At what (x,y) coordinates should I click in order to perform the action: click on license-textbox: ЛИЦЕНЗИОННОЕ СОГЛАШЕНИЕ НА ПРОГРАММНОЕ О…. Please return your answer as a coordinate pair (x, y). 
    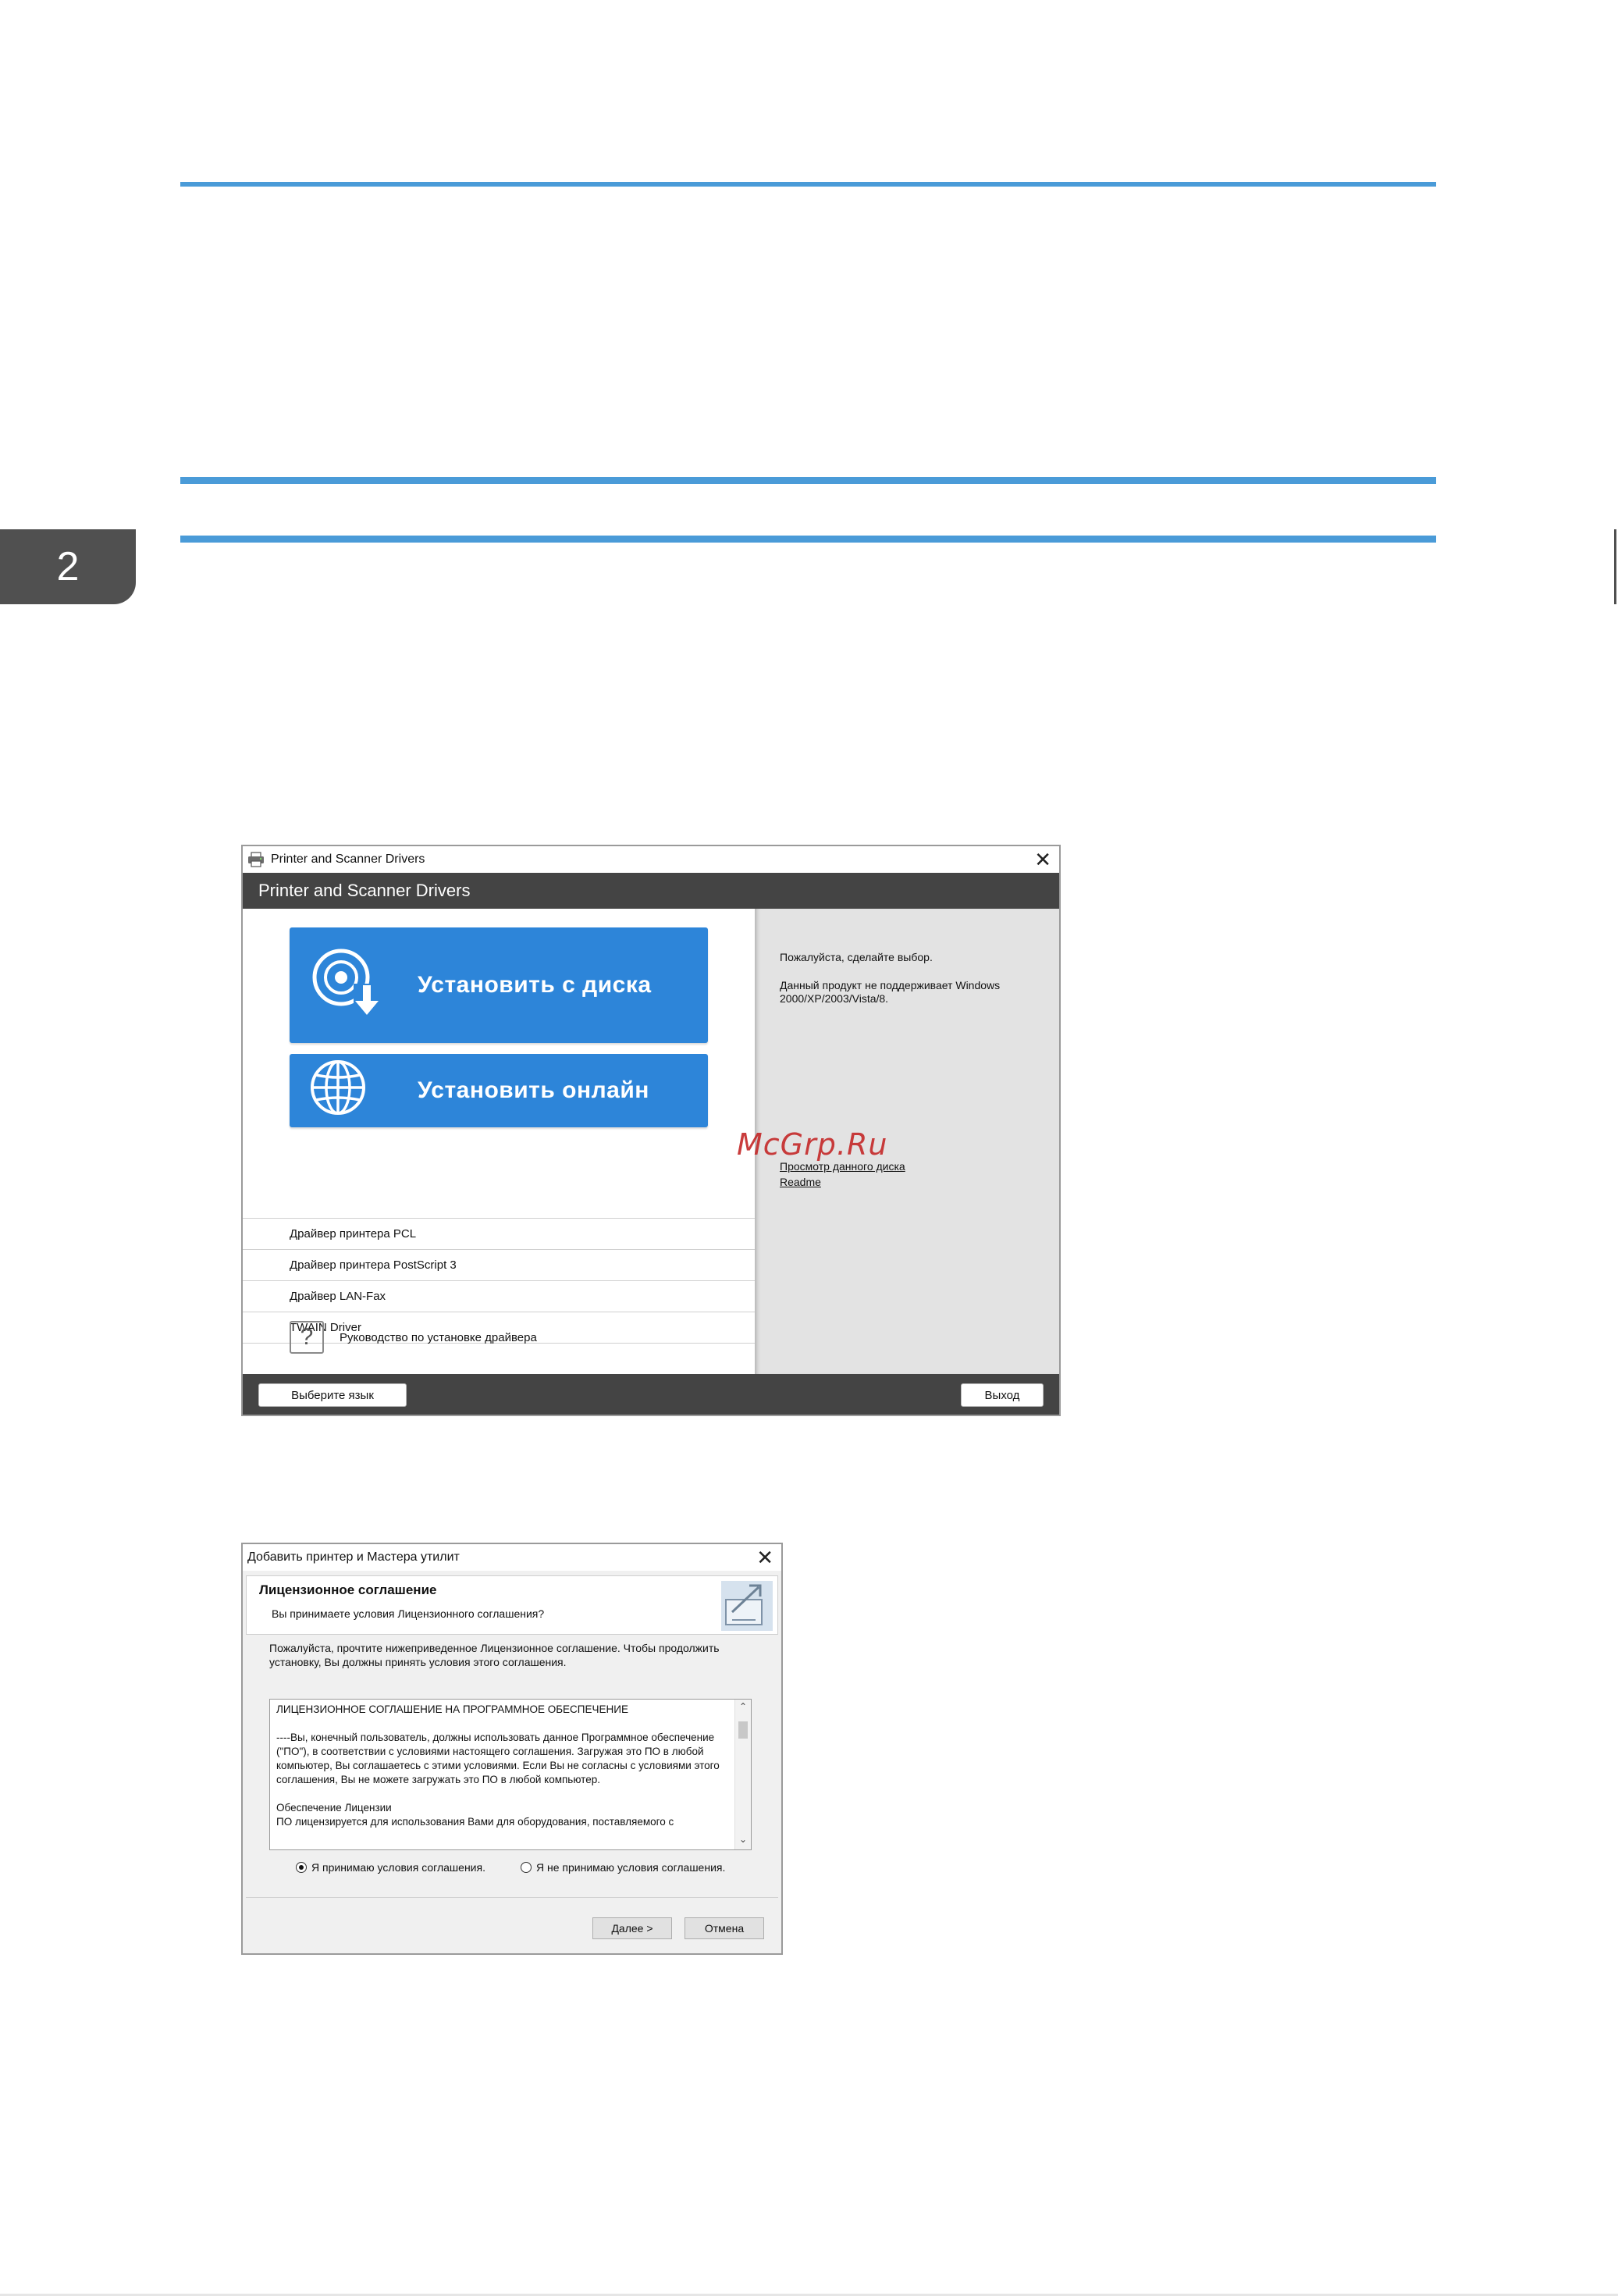
    Looking at the image, I should click on (510, 1775).